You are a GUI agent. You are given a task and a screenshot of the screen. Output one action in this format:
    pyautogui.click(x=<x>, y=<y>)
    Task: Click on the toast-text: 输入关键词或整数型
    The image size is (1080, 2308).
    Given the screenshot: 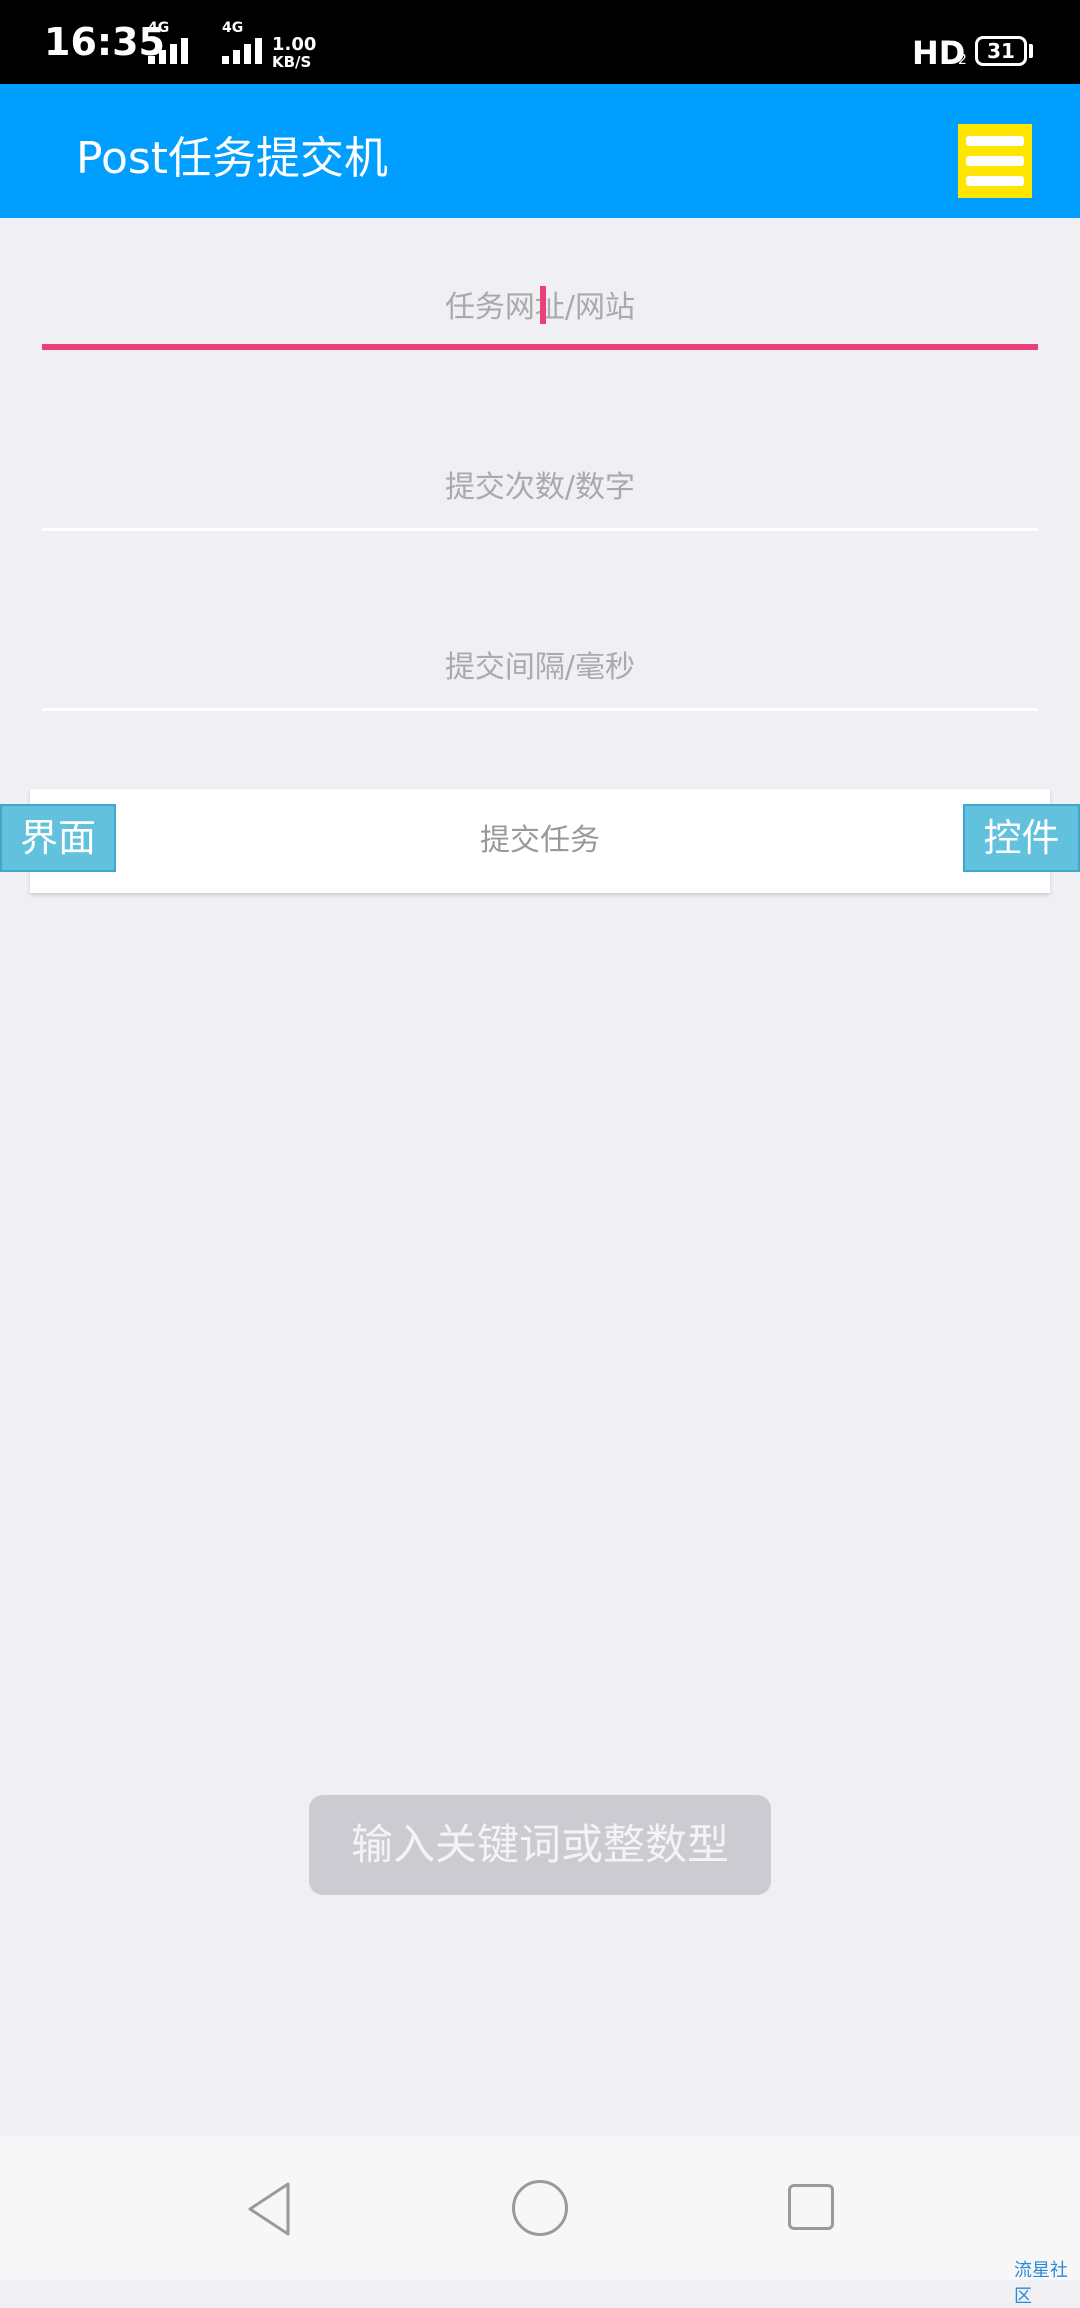 What is the action you would take?
    pyautogui.click(x=539, y=1844)
    